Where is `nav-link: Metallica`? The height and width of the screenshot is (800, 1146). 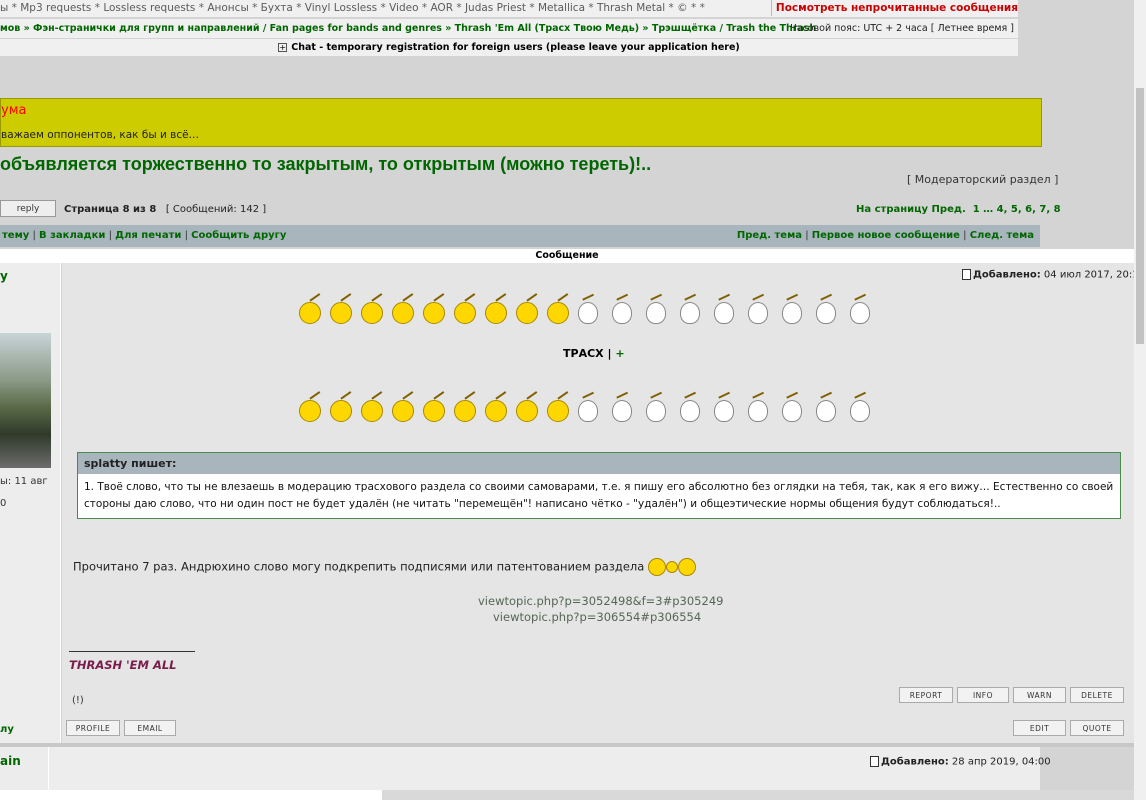 nav-link: Metallica is located at coordinates (561, 8).